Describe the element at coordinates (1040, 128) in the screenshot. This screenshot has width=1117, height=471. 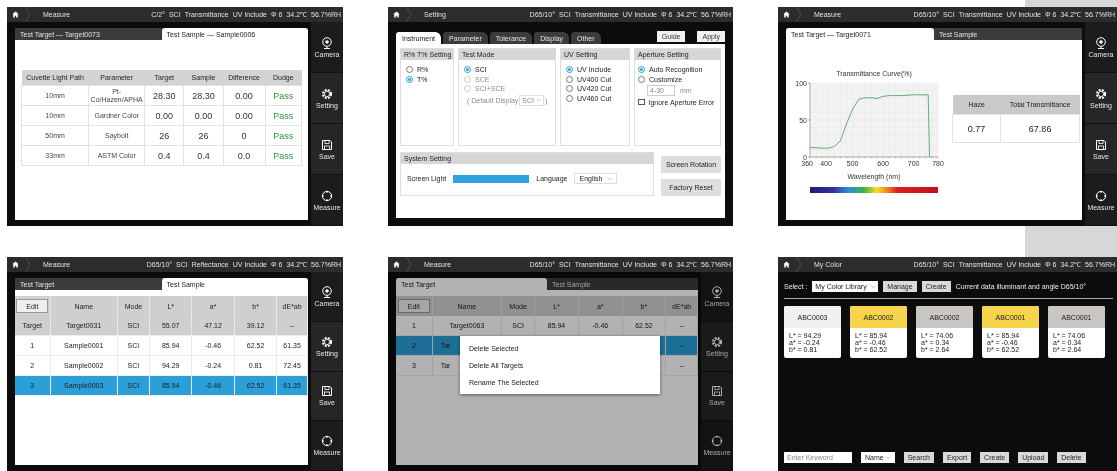
I see `table-cell: 67.86` at that location.